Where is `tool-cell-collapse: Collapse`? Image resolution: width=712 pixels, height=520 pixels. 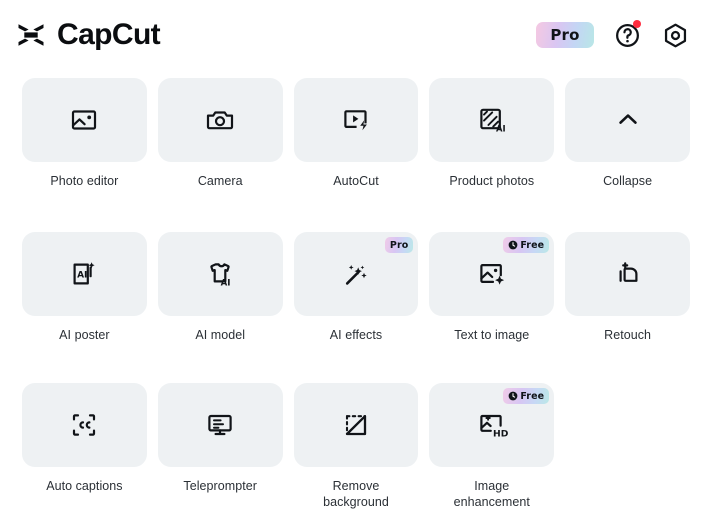 tool-cell-collapse: Collapse is located at coordinates (627, 133).